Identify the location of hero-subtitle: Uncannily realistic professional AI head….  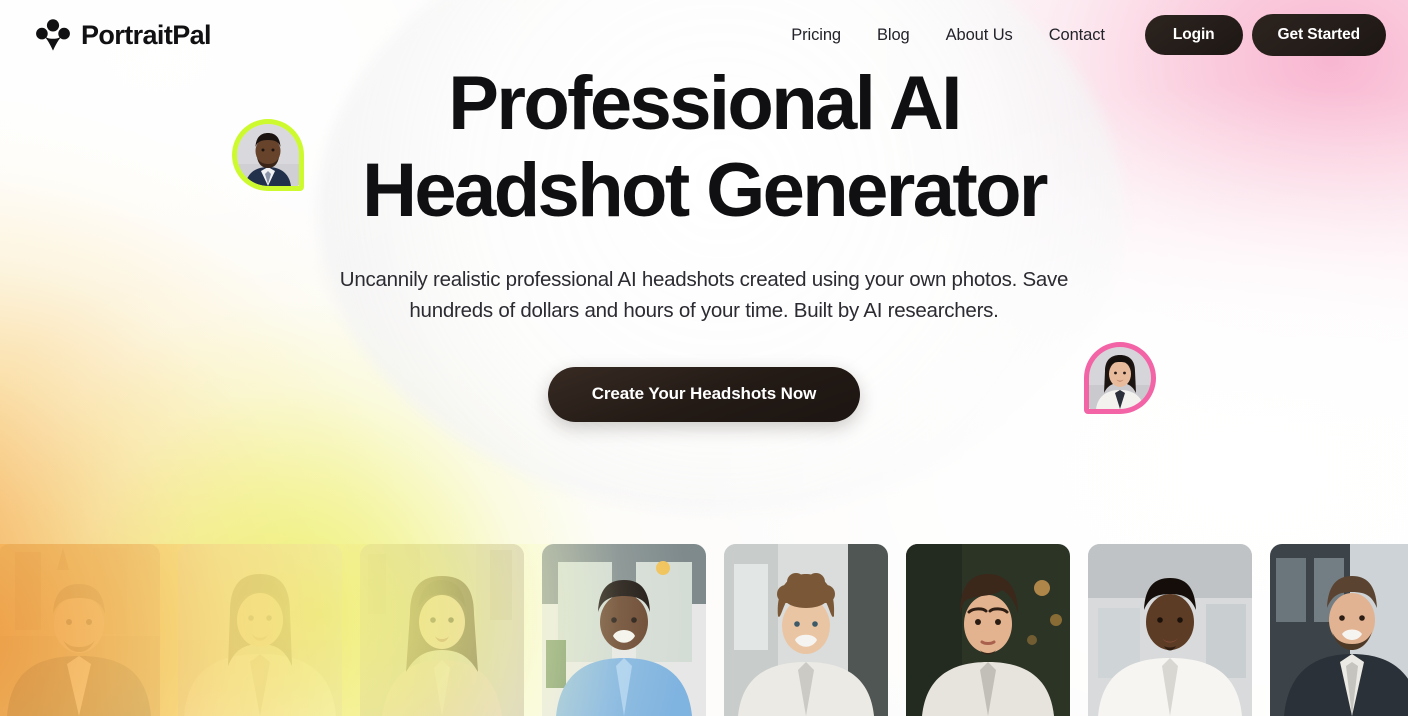
(704, 295).